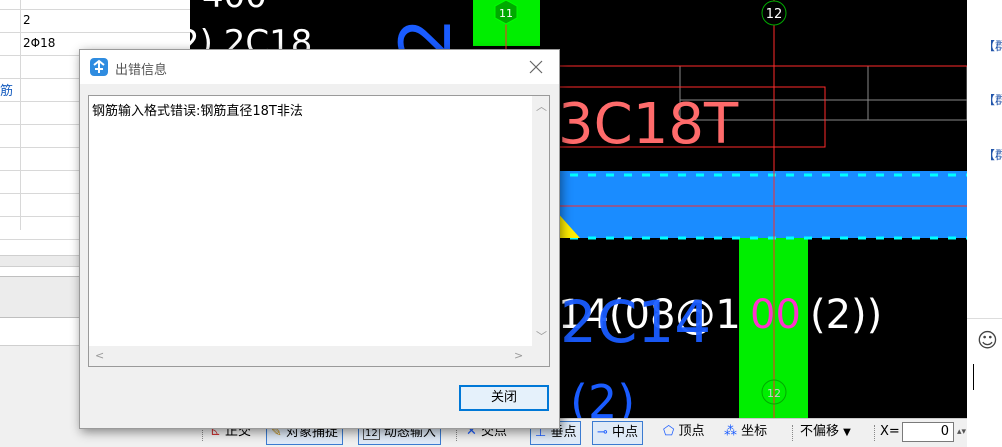 Image resolution: width=1002 pixels, height=447 pixels. What do you see at coordinates (745, 432) in the screenshot?
I see `coordinate-snap: ⁂ 坐标` at bounding box center [745, 432].